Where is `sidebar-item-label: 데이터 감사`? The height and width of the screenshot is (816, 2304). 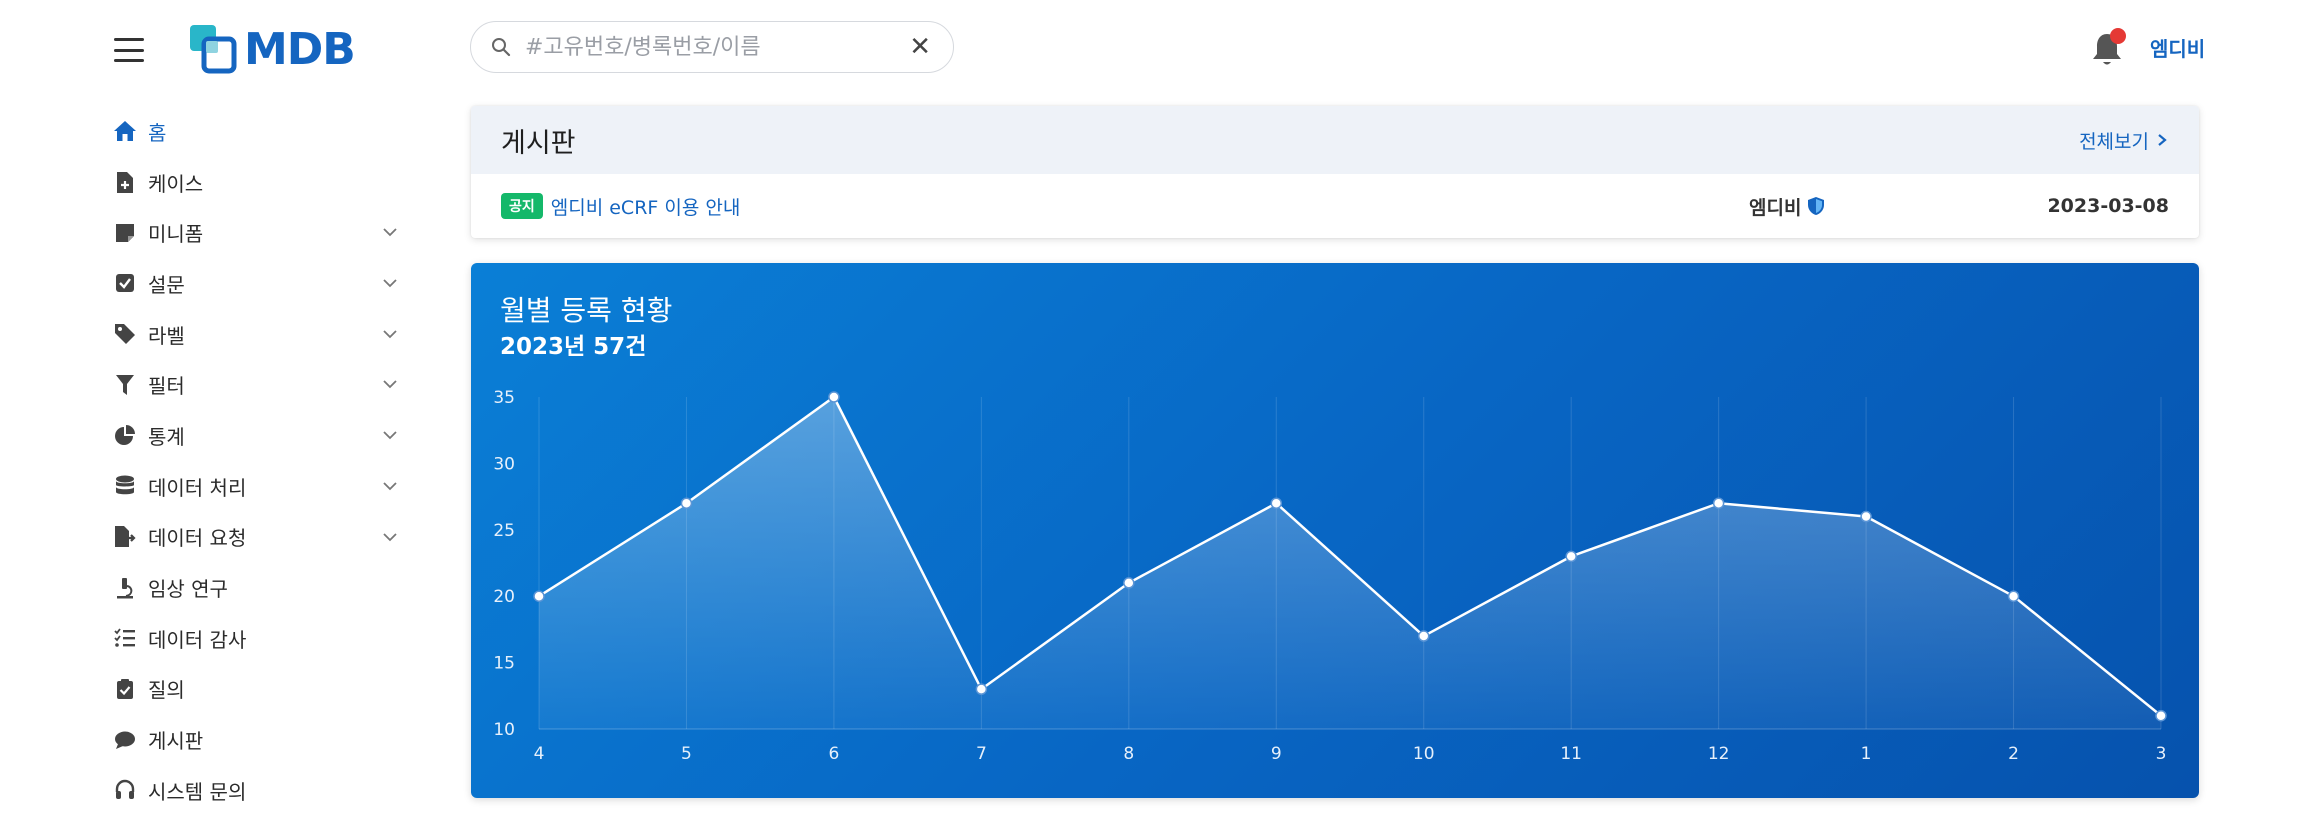
sidebar-item-label: 데이터 감사 is located at coordinates (197, 639).